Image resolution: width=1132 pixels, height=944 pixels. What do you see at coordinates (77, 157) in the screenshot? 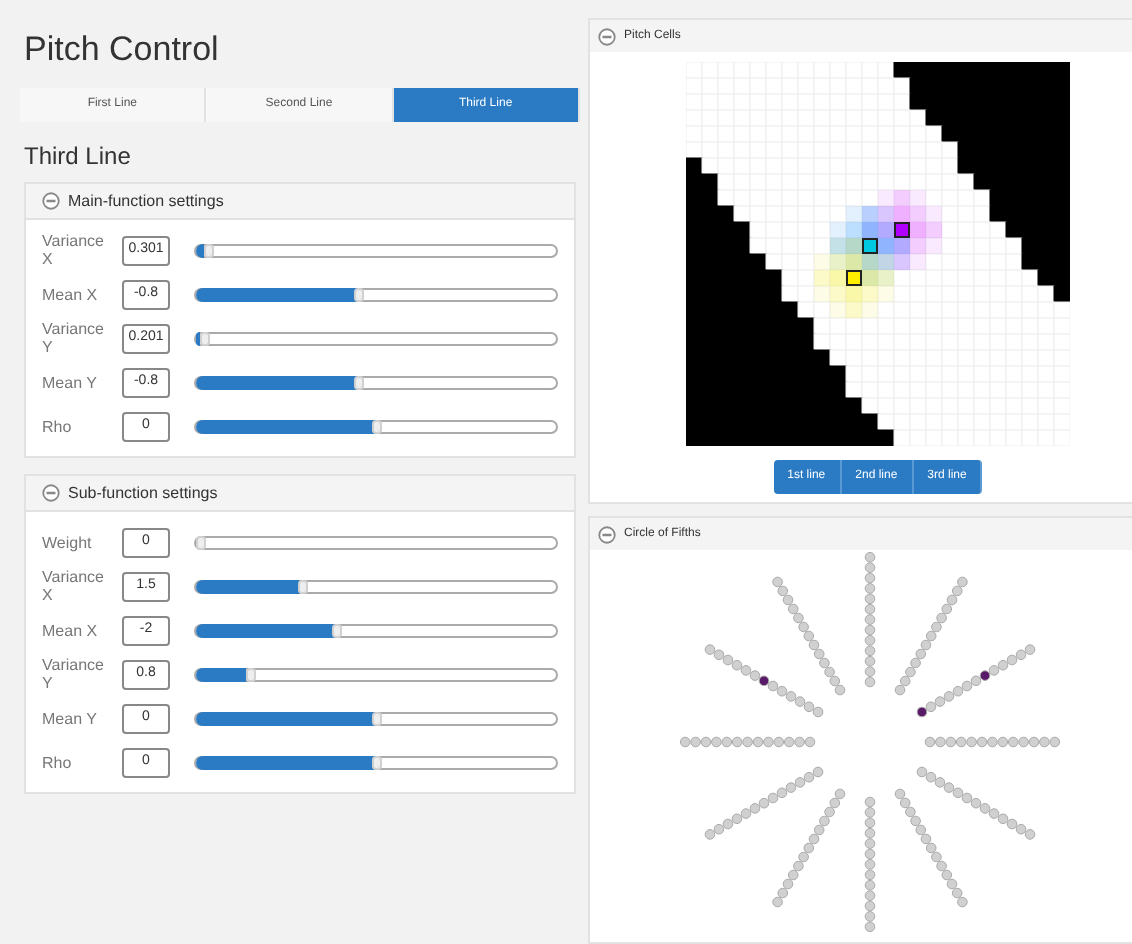
I see `section-heading: Third Line` at bounding box center [77, 157].